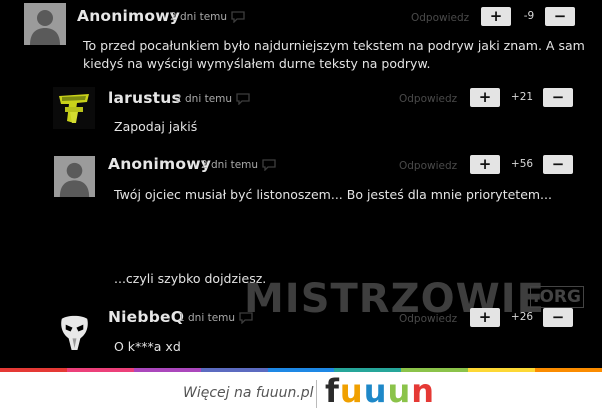 The image size is (602, 413). What do you see at coordinates (423, 391) in the screenshot?
I see `logo-letter: n` at bounding box center [423, 391].